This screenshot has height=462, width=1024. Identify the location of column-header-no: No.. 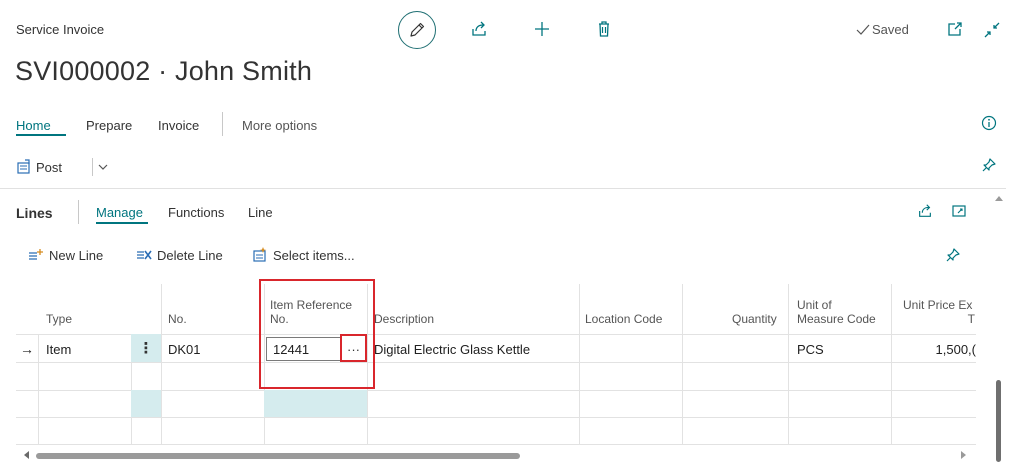
(177, 319).